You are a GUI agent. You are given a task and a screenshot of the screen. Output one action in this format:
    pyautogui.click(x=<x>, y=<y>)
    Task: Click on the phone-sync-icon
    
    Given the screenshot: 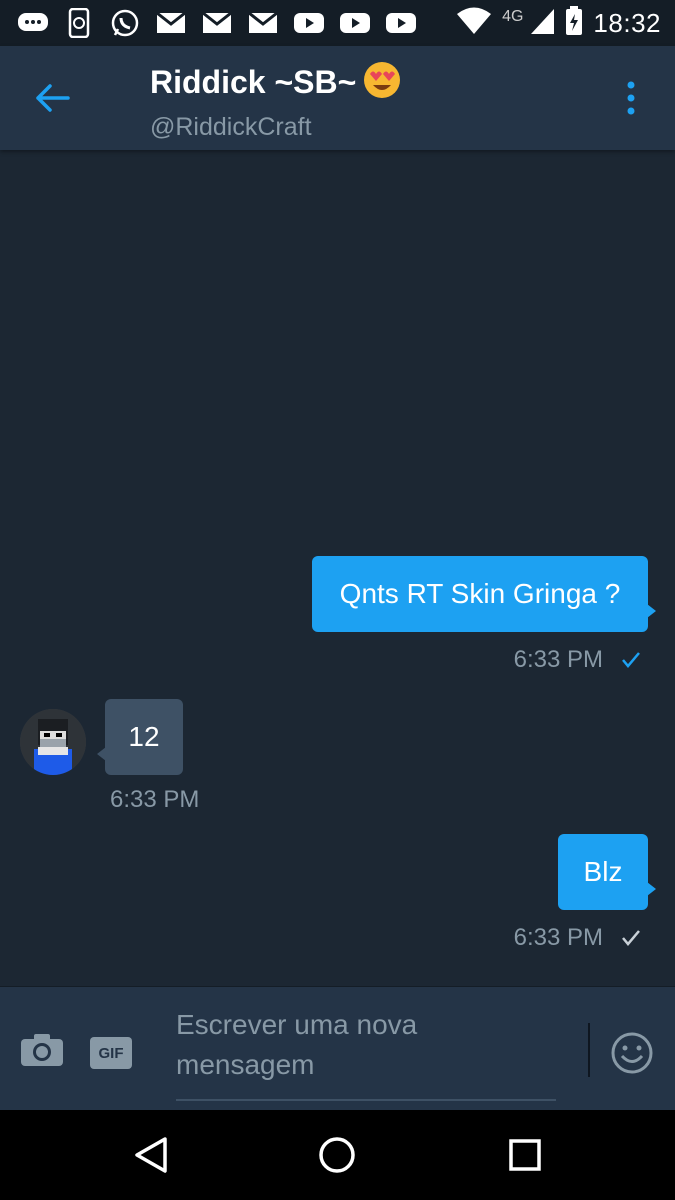 What is the action you would take?
    pyautogui.click(x=79, y=23)
    